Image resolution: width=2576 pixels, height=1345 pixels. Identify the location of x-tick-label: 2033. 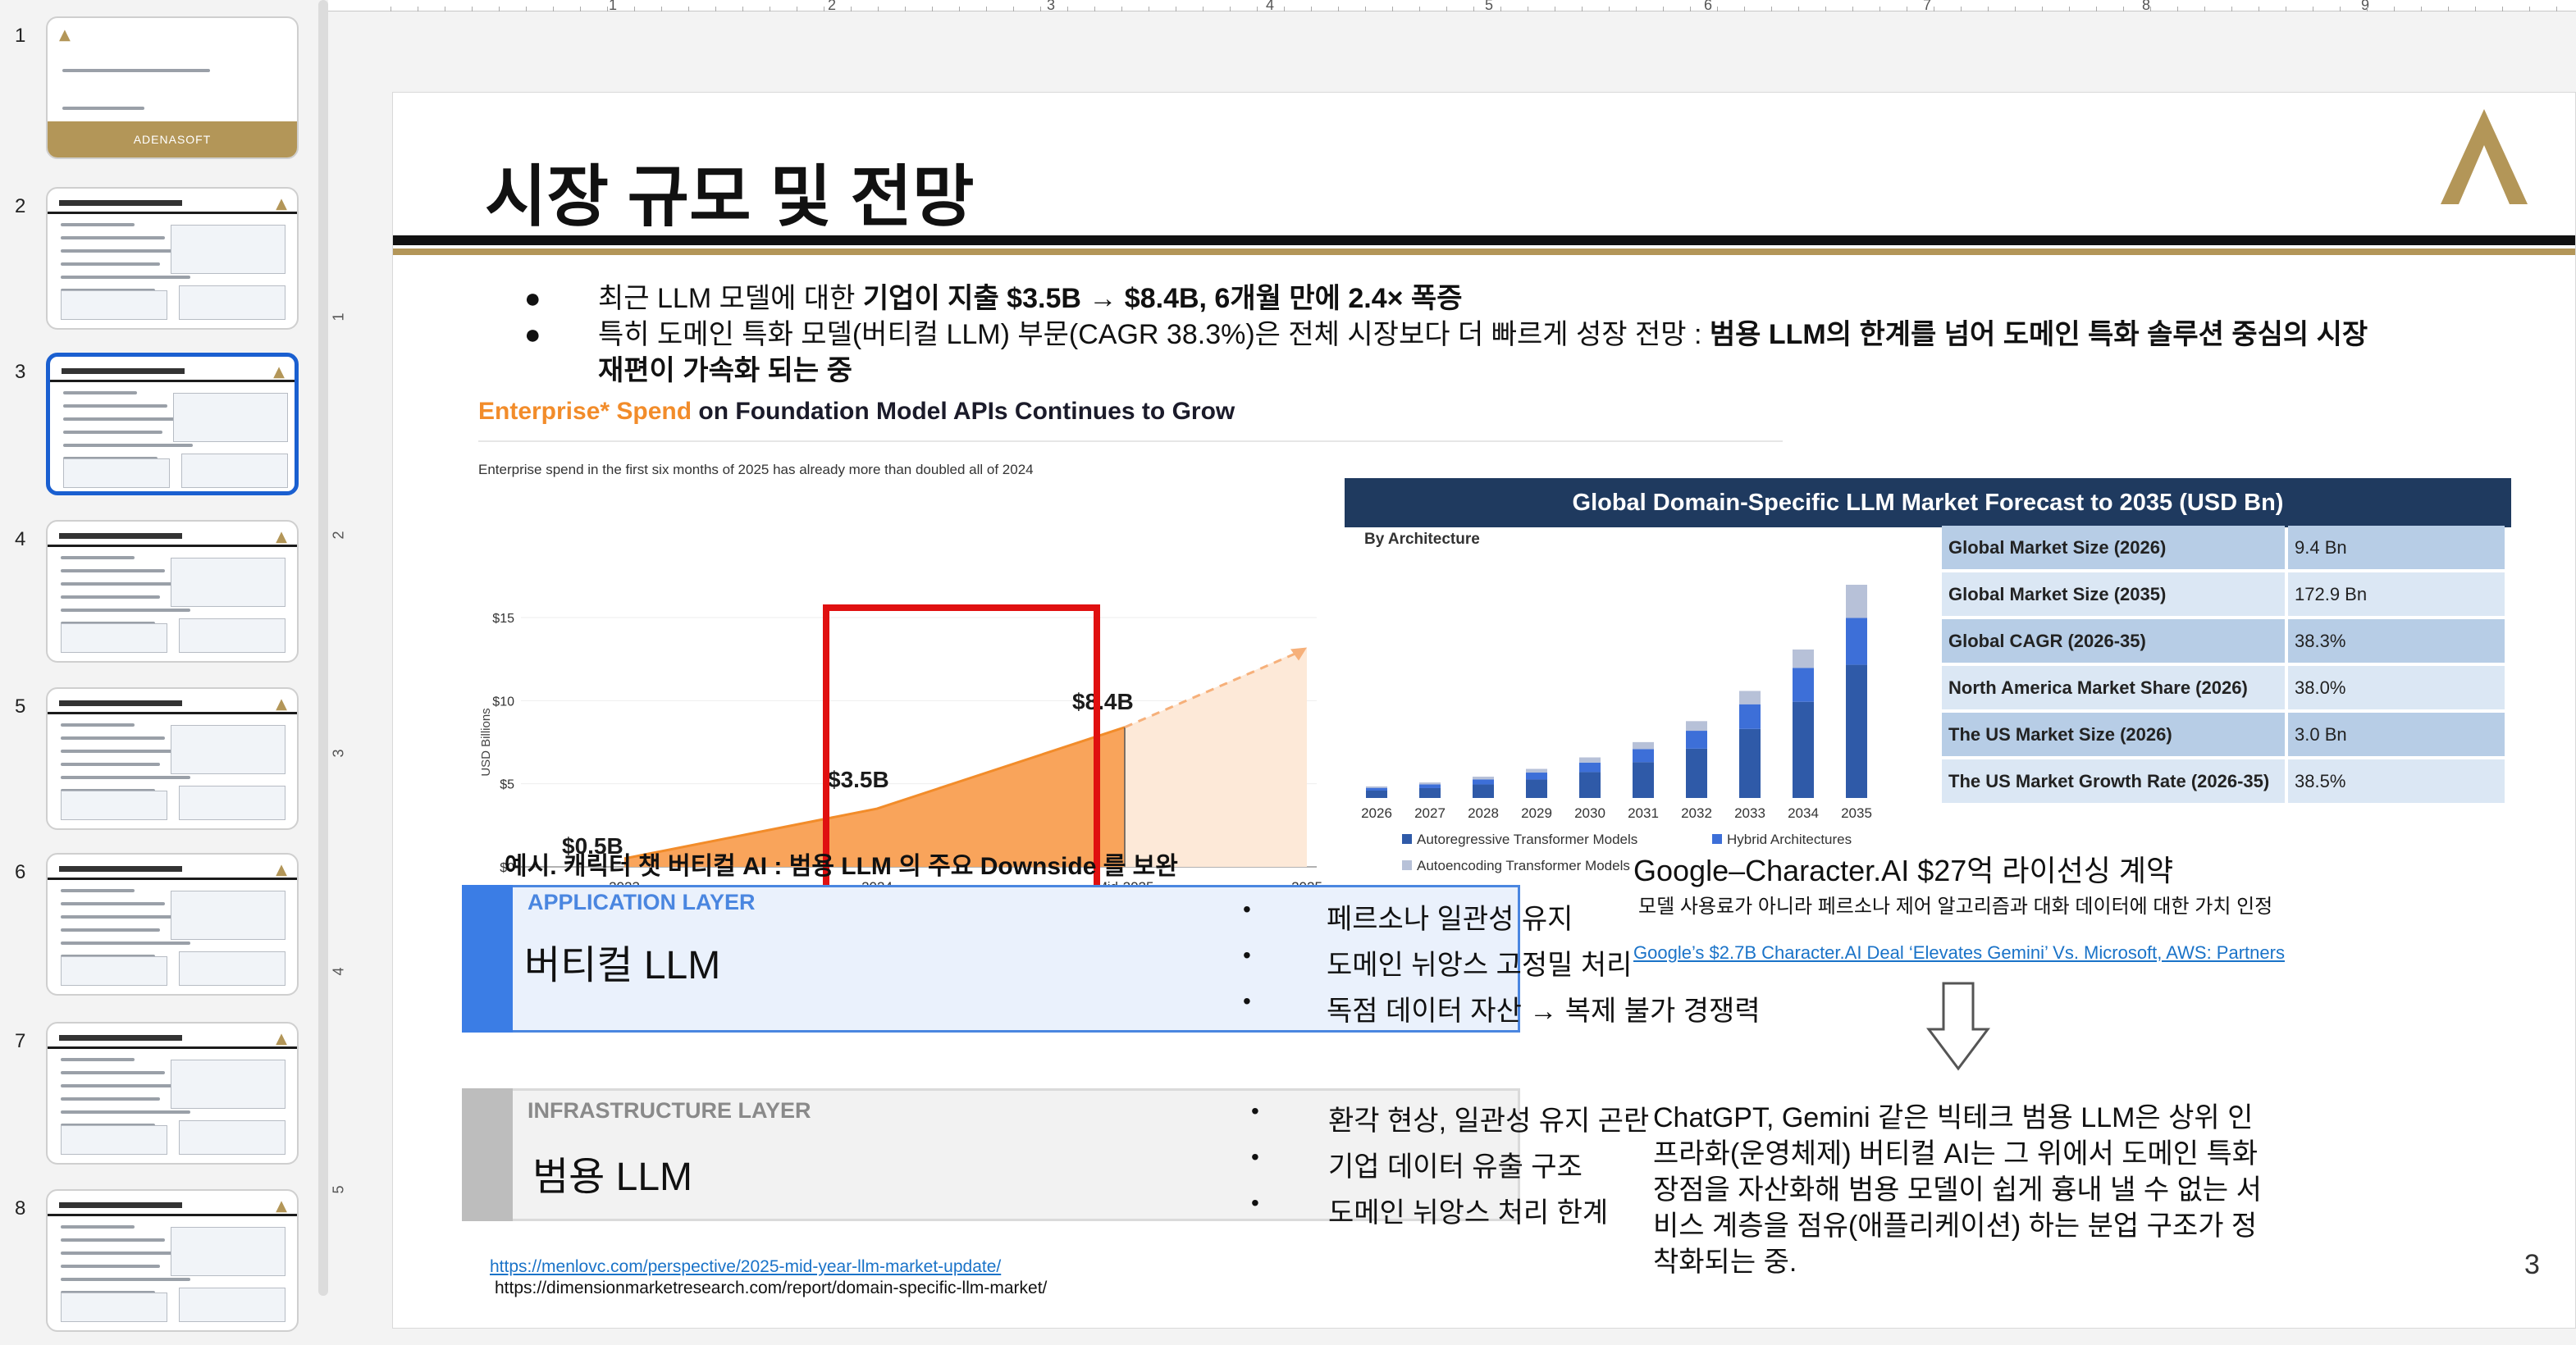
(1749, 813).